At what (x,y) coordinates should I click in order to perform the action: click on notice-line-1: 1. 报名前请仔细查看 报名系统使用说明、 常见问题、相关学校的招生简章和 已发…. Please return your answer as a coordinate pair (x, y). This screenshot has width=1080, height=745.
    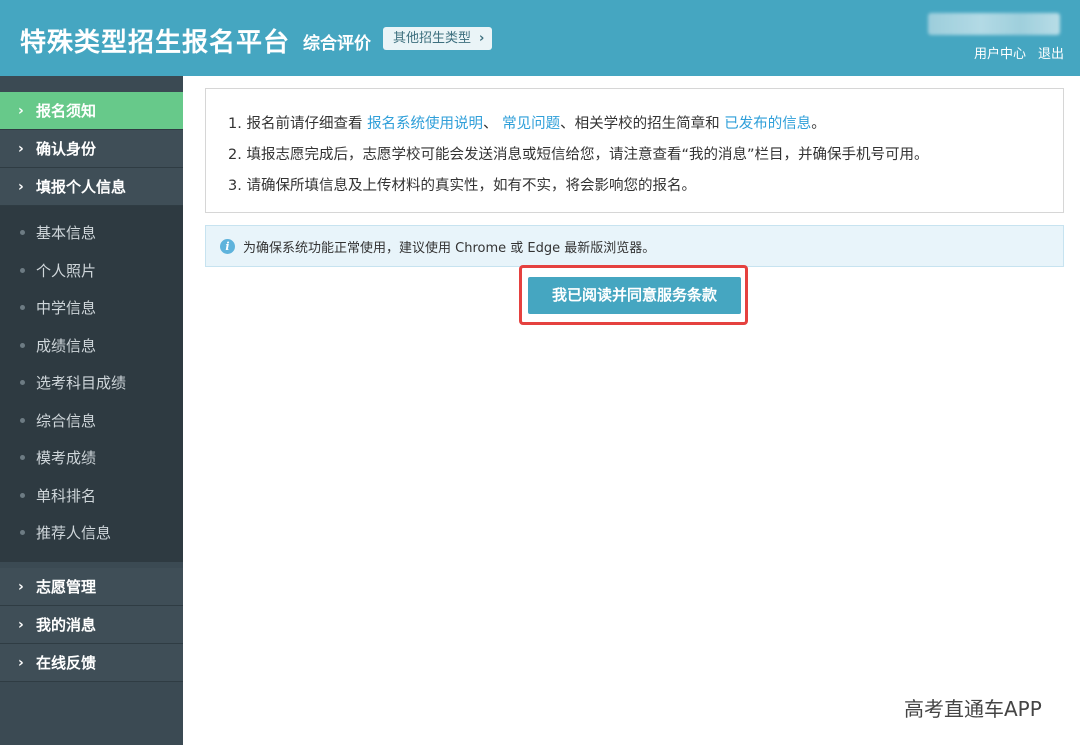
    Looking at the image, I should click on (527, 124).